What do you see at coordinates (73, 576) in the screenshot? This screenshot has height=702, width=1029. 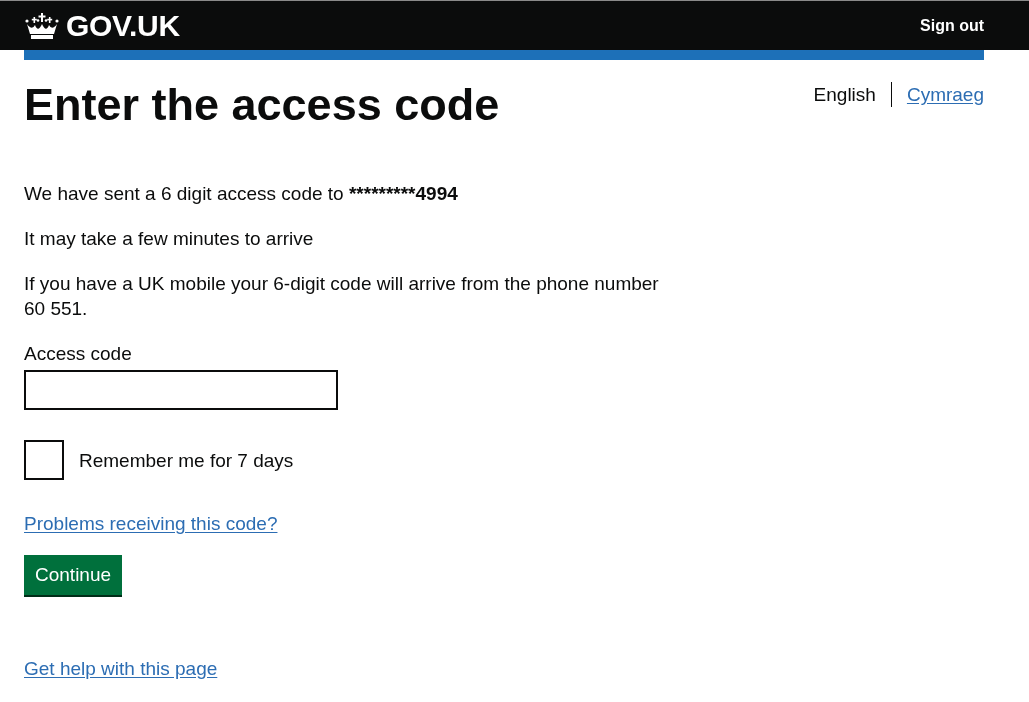 I see `continue-button: Continue` at bounding box center [73, 576].